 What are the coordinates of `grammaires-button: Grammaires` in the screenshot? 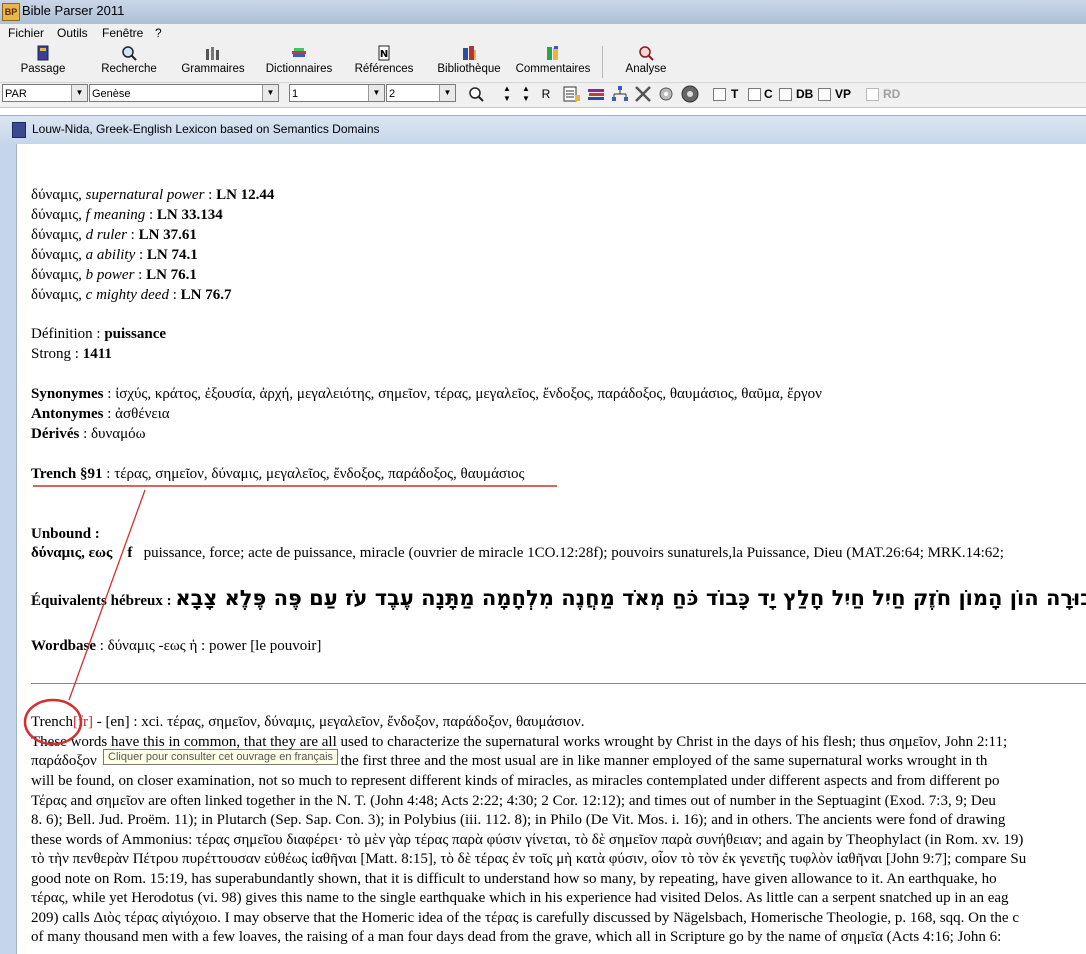 It's located at (213, 62).